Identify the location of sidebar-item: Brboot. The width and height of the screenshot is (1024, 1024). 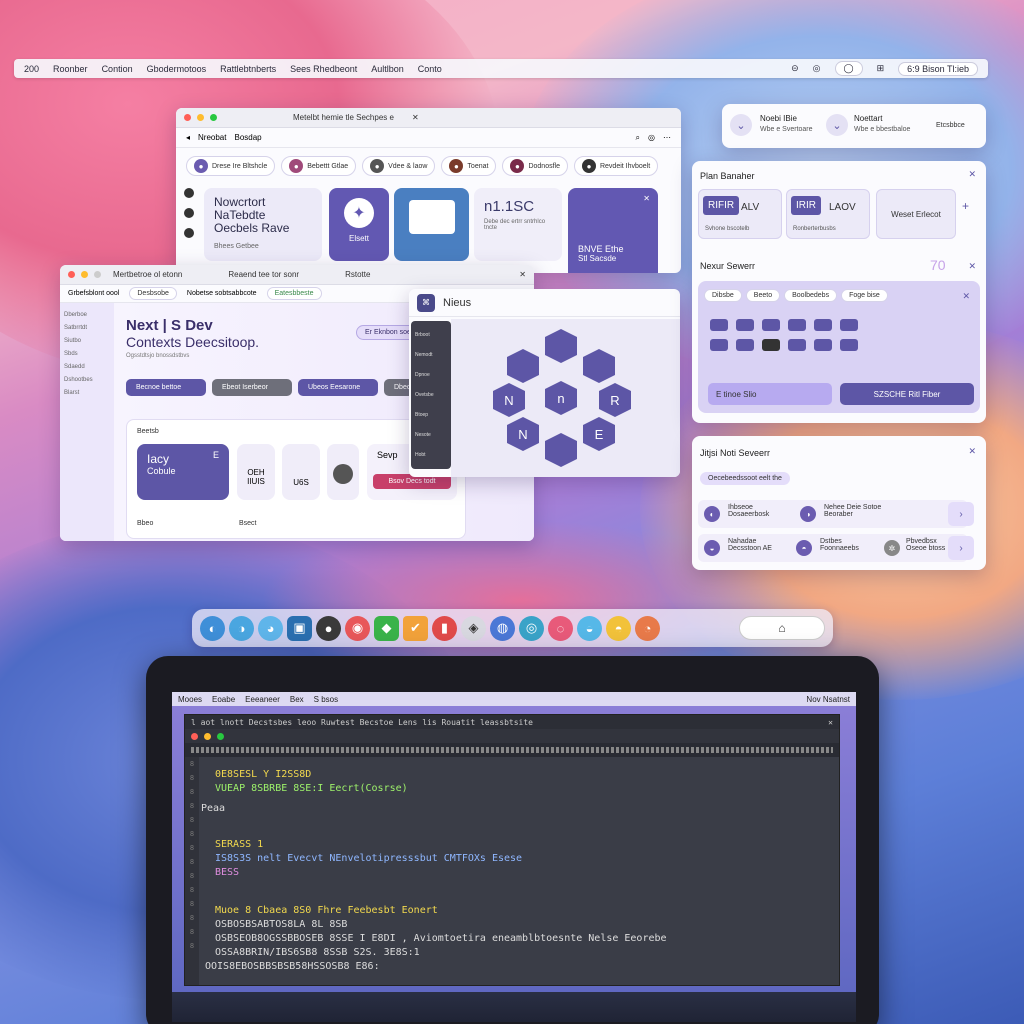
(431, 335).